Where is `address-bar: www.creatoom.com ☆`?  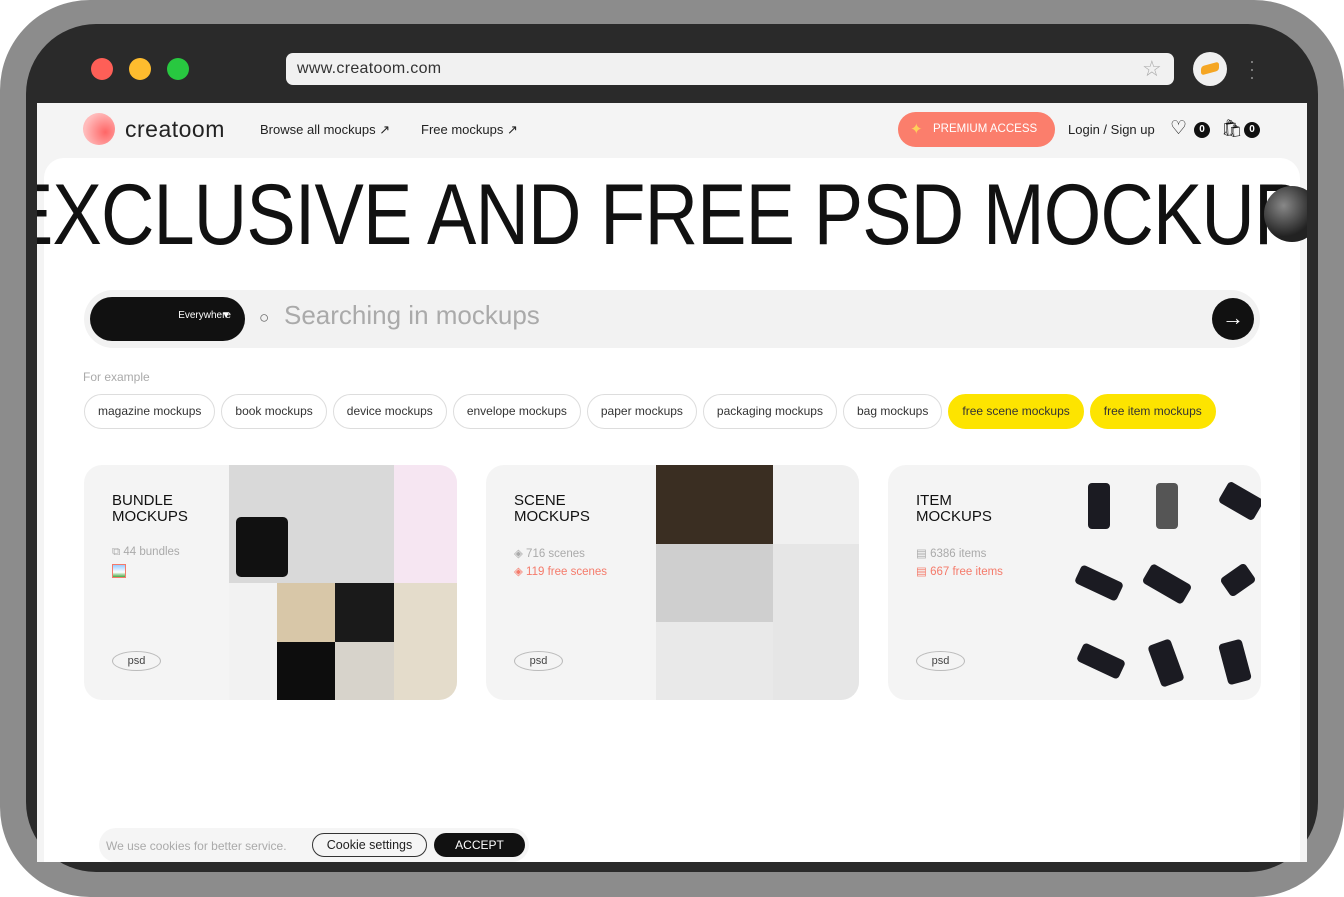 address-bar: www.creatoom.com ☆ is located at coordinates (730, 69).